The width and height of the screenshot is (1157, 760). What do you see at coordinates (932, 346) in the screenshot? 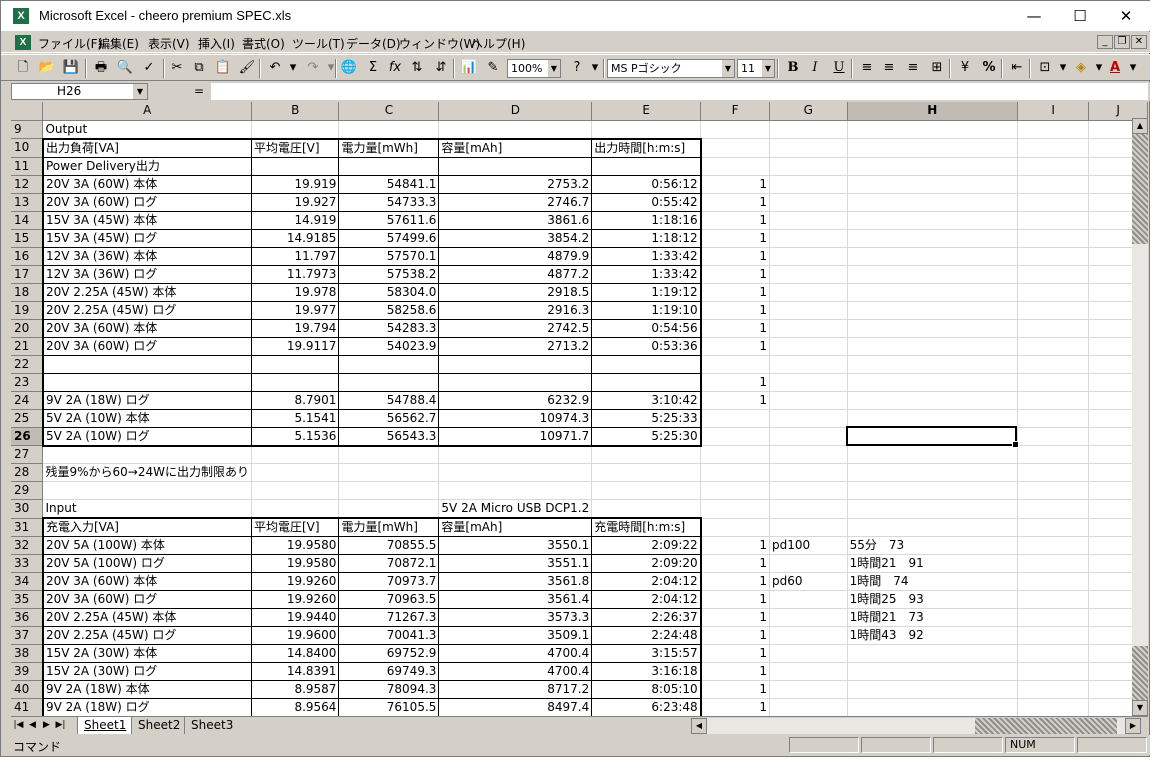
I see `cell-h21` at bounding box center [932, 346].